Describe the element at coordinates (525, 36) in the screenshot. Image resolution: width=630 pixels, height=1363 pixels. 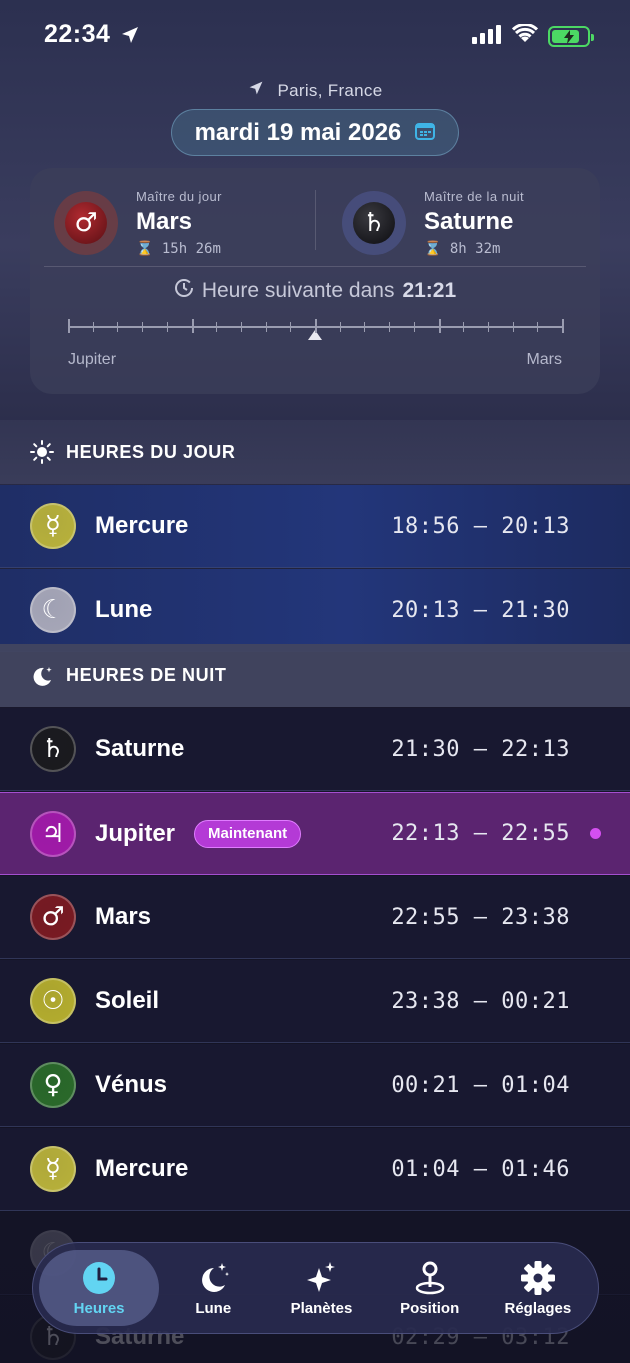
I see `wifi-icon` at that location.